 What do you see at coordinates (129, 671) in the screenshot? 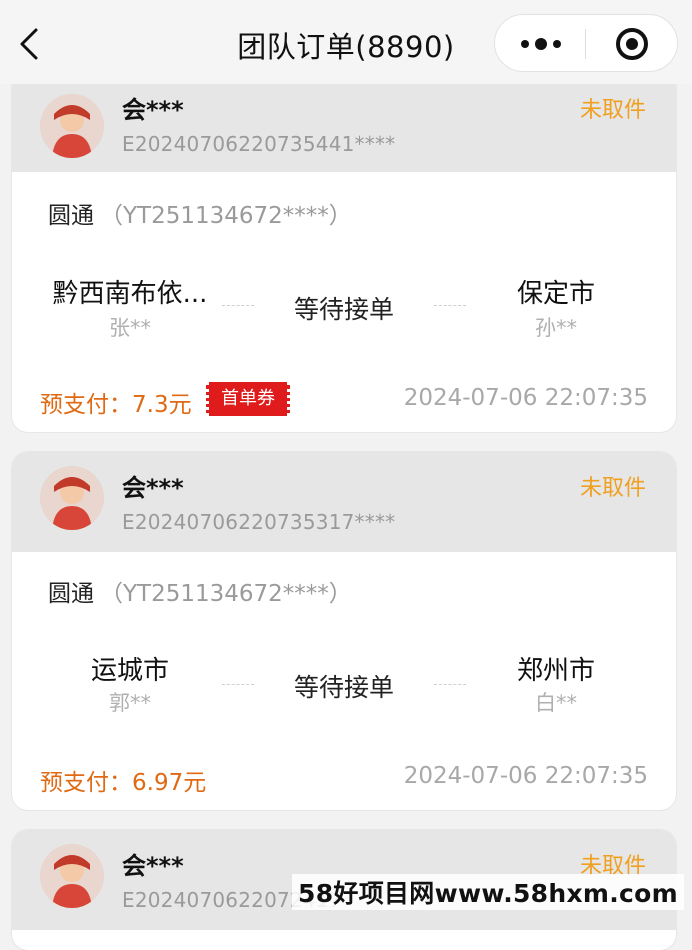
I see `from-city: 运城市` at bounding box center [129, 671].